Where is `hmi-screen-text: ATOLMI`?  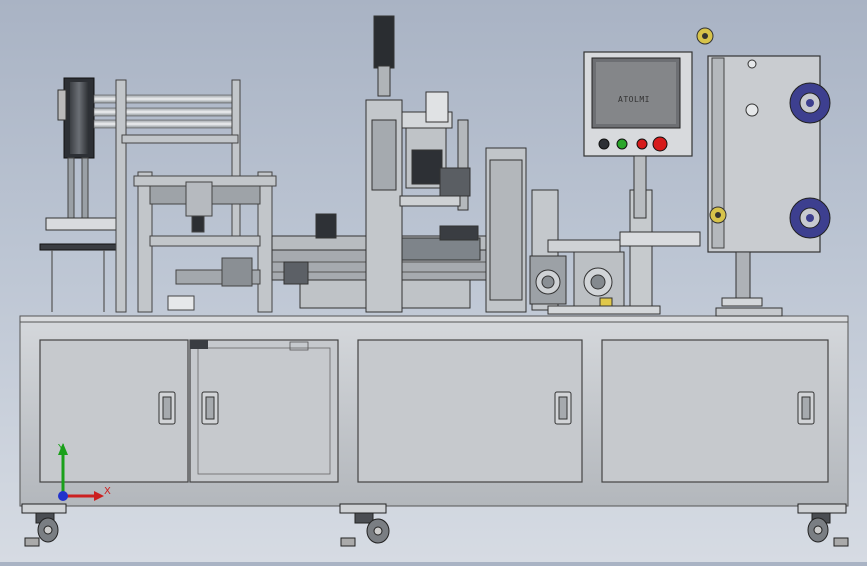
hmi-screen-text: ATOLMI is located at coordinates (634, 99).